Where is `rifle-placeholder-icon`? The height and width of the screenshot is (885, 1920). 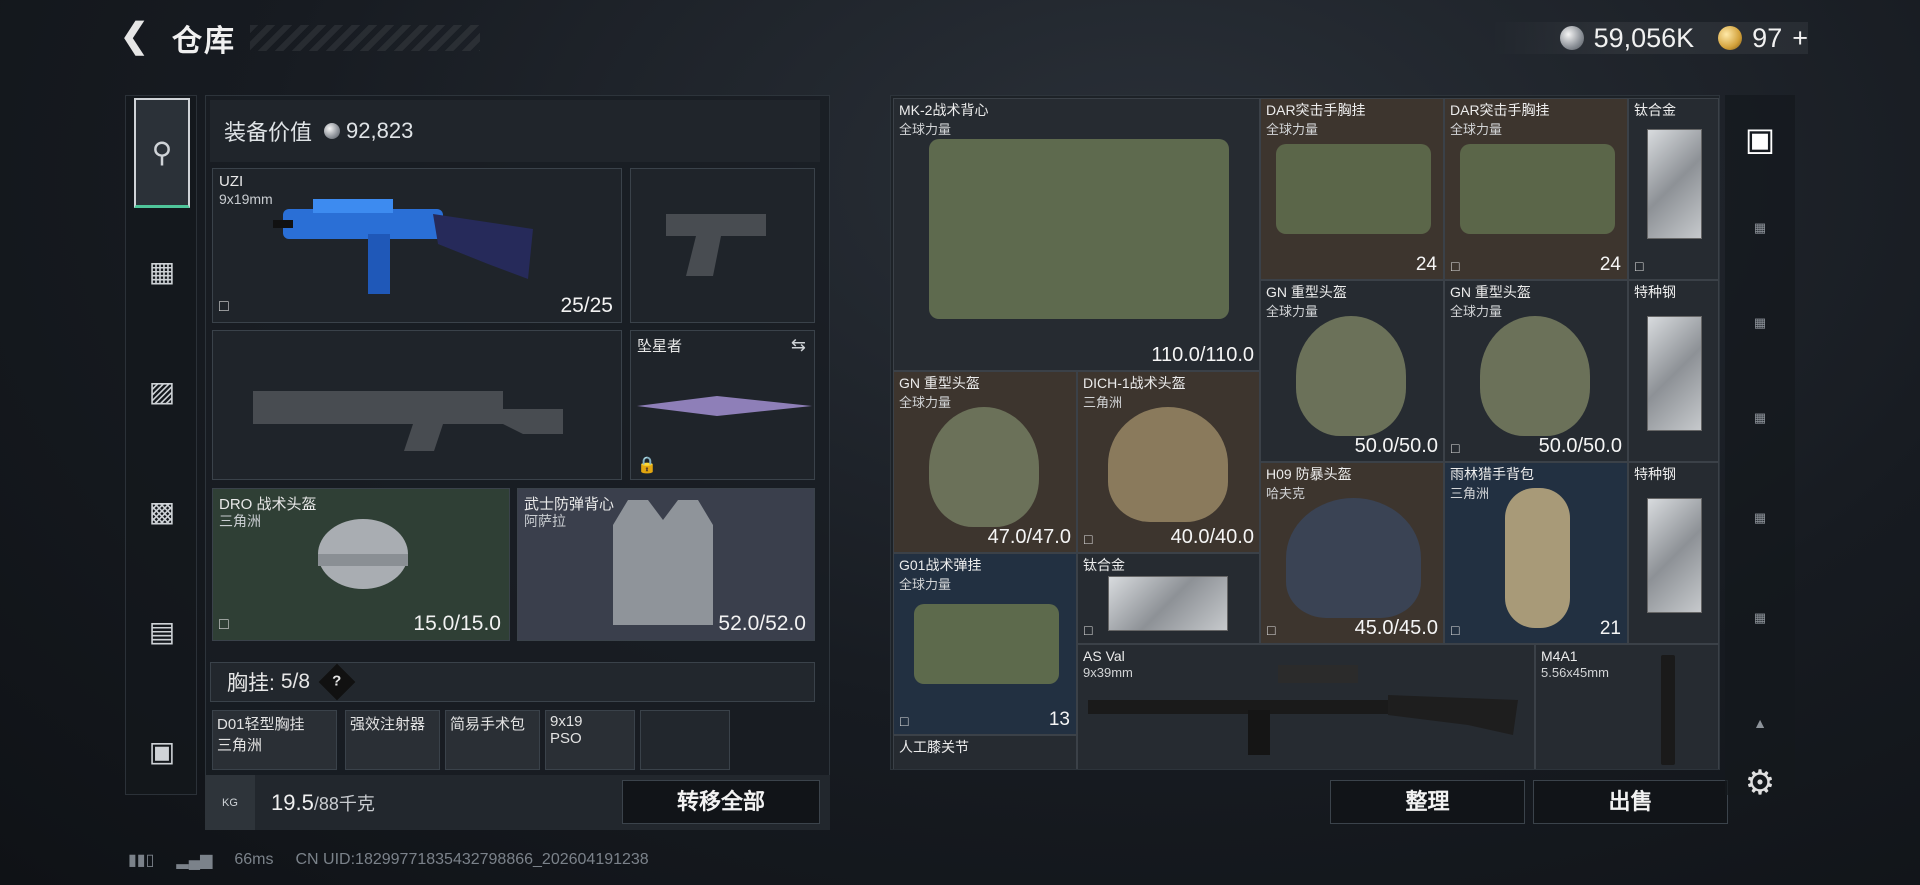 rifle-placeholder-icon is located at coordinates (408, 421).